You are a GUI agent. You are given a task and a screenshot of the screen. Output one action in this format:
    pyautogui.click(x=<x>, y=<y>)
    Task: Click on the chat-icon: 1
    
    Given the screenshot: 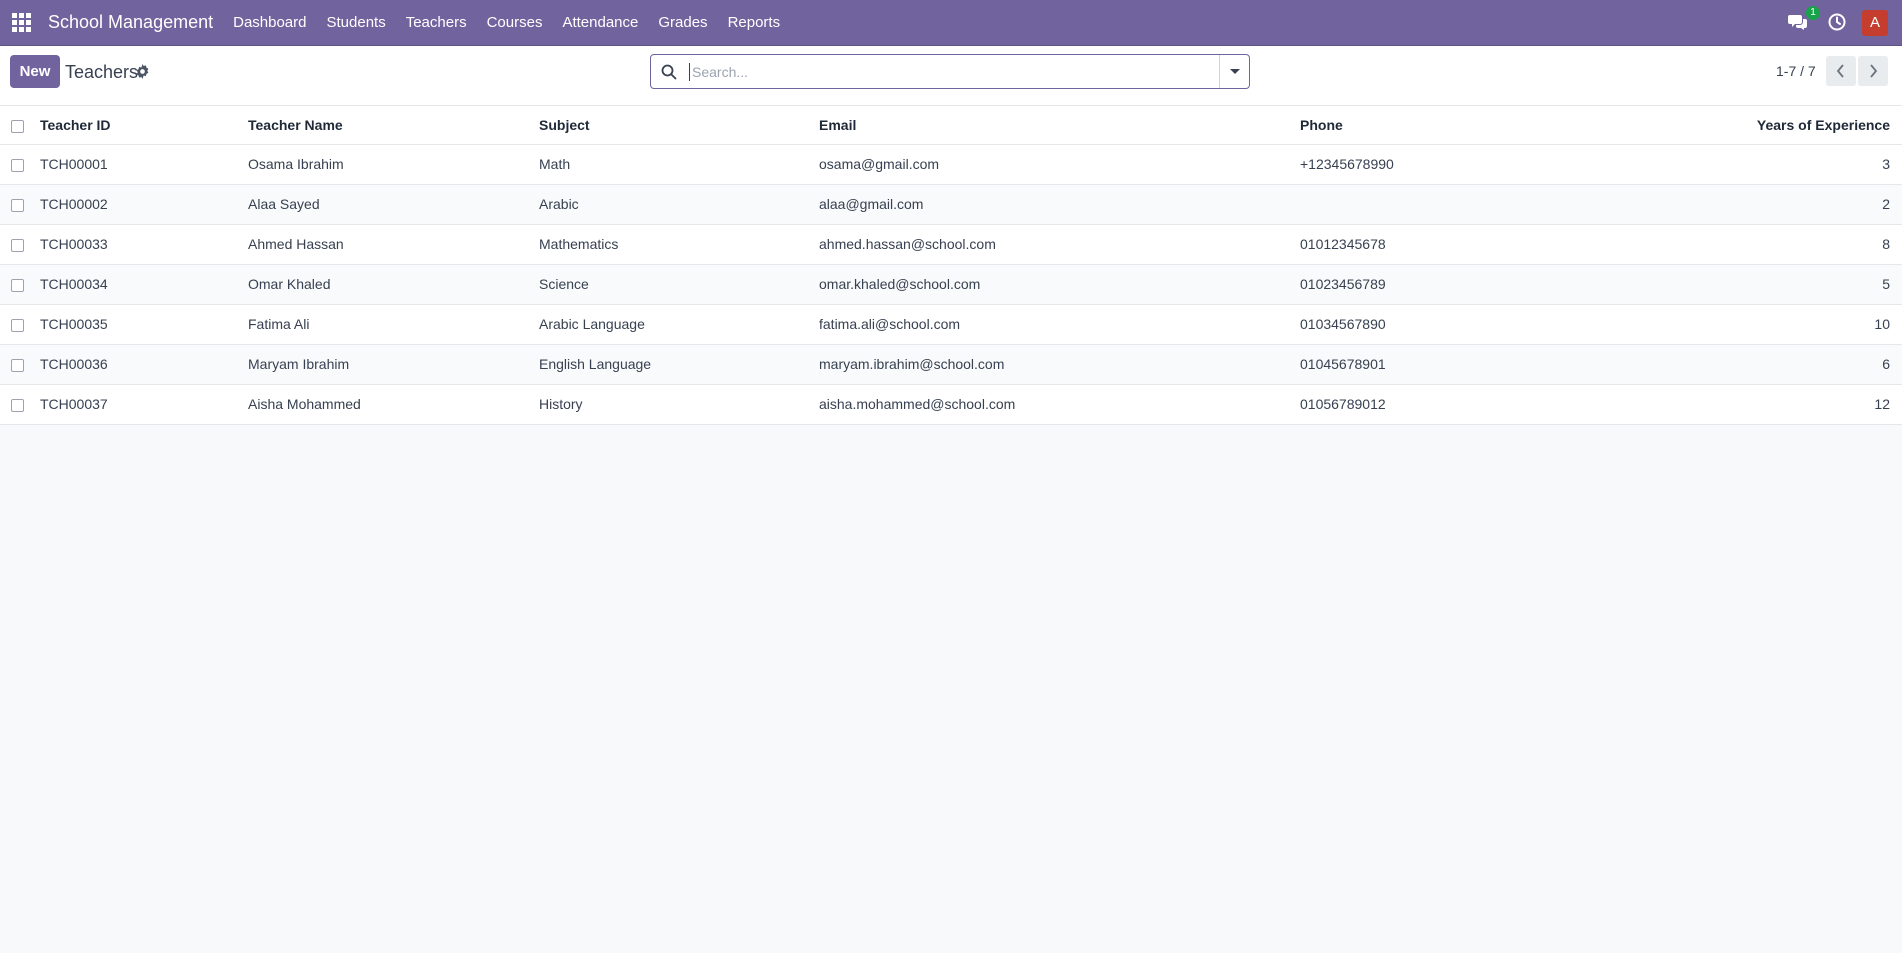 What is the action you would take?
    pyautogui.click(x=1804, y=19)
    